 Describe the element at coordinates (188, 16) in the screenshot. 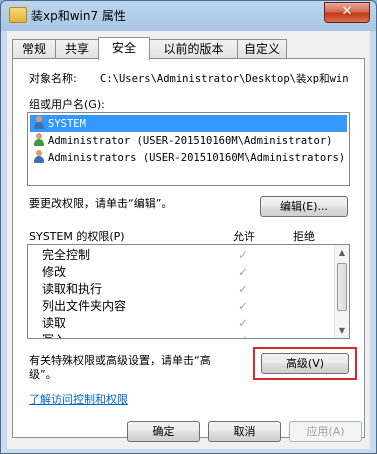

I see `title-bar: 装xp和win7 属性 ✕` at that location.